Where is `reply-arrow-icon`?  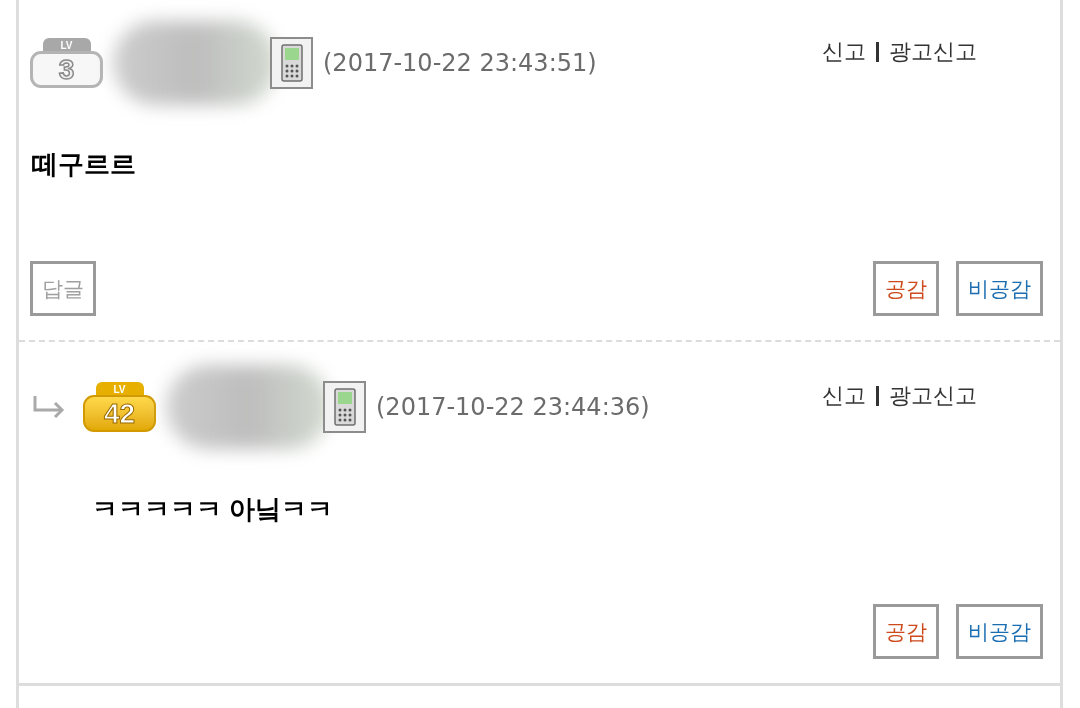 reply-arrow-icon is located at coordinates (49, 407).